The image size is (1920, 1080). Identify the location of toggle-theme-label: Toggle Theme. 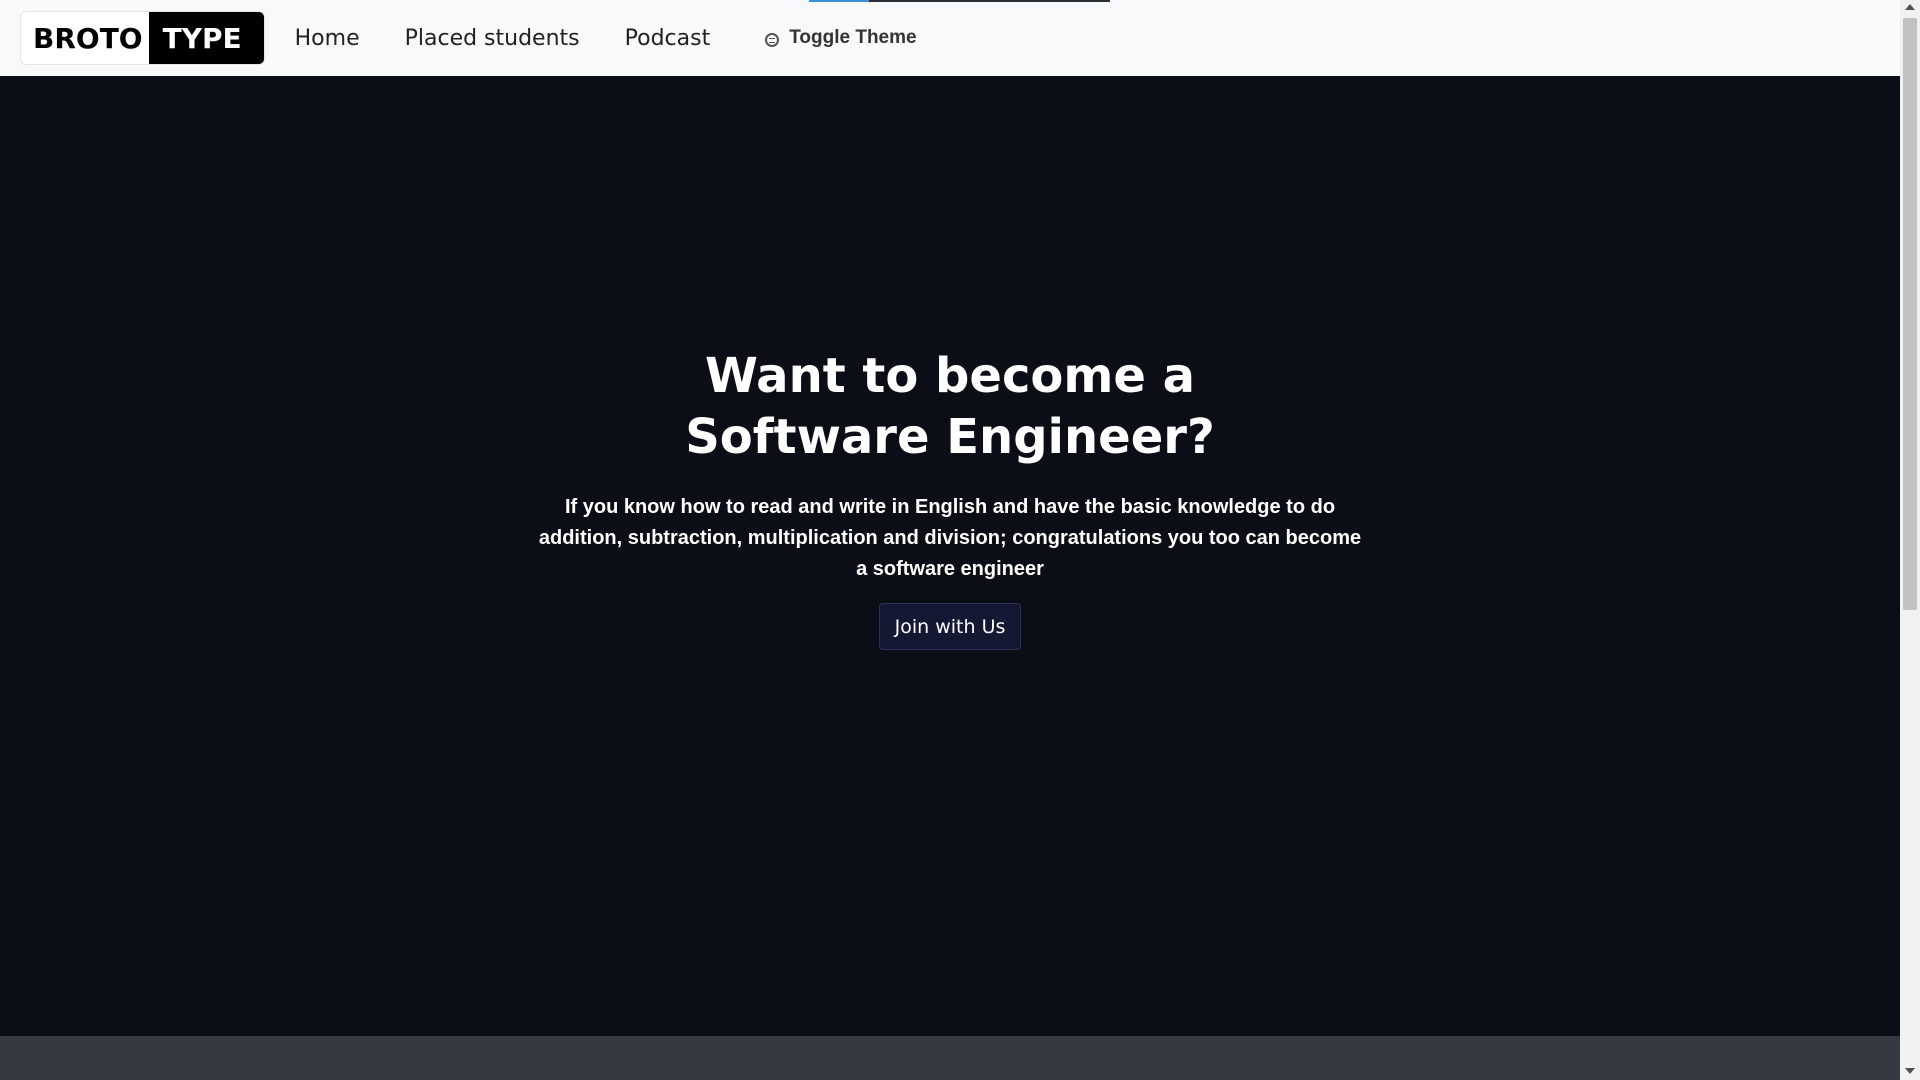
(853, 37).